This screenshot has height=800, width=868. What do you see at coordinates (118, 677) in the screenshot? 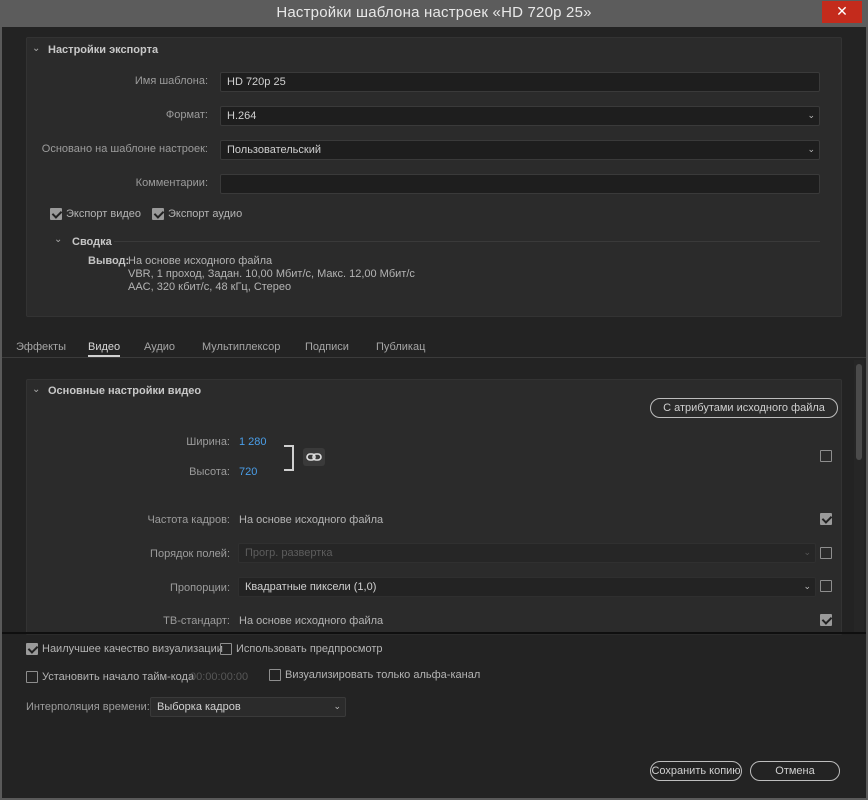
I see `set-start-timecode-label: Установить начало тайм-кода` at bounding box center [118, 677].